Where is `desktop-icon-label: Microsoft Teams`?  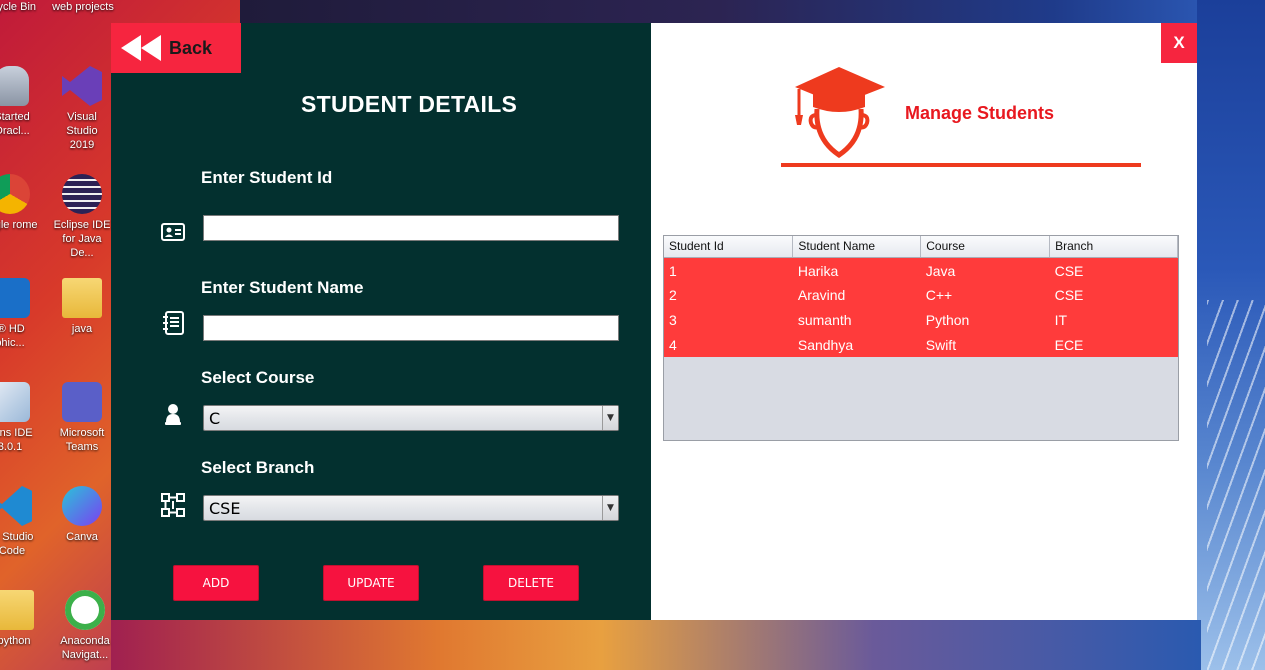
desktop-icon-label: Microsoft Teams is located at coordinates (82, 440).